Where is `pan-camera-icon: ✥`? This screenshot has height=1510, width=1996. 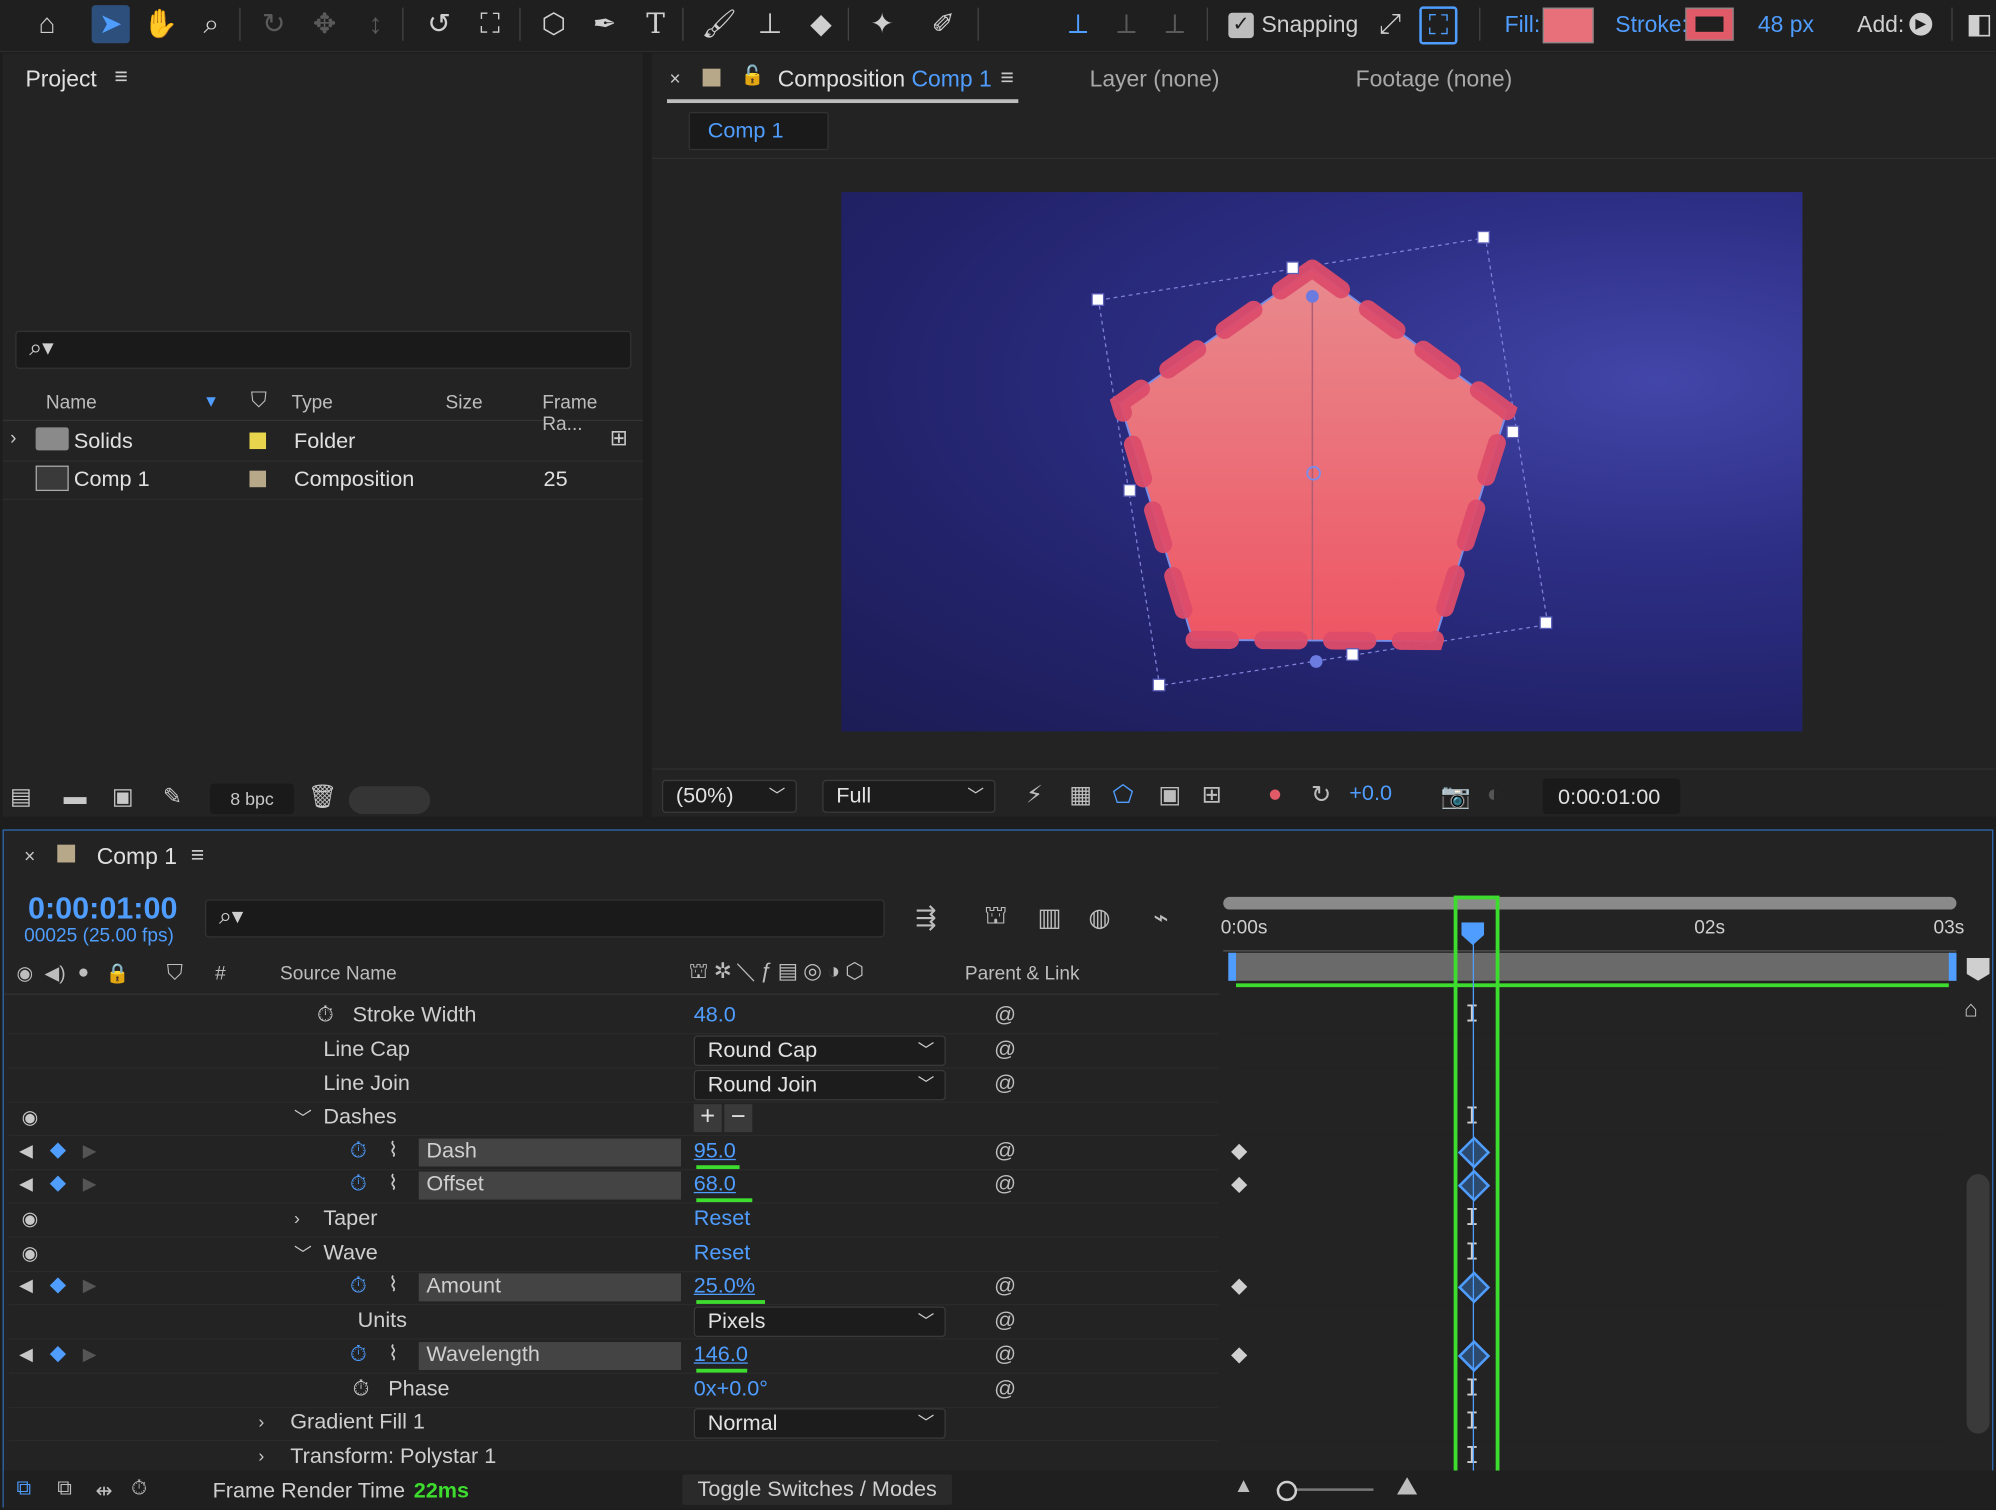 pan-camera-icon: ✥ is located at coordinates (324, 24).